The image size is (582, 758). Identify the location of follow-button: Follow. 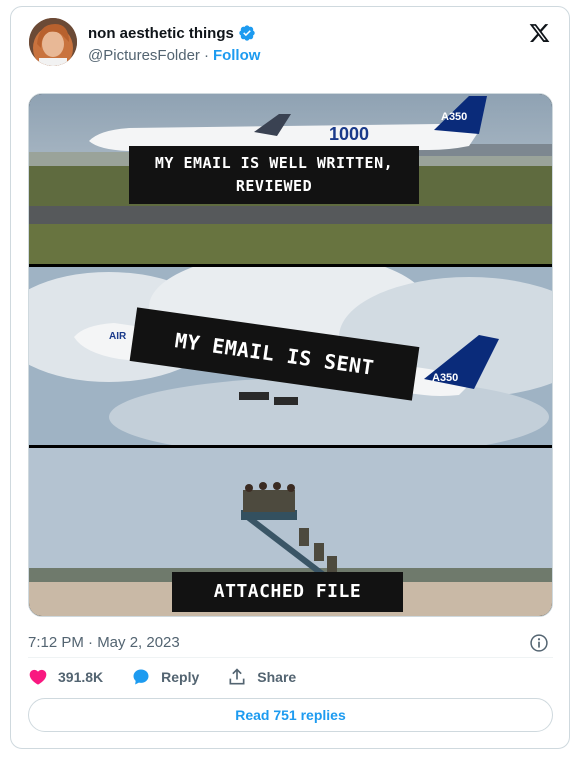
(237, 55).